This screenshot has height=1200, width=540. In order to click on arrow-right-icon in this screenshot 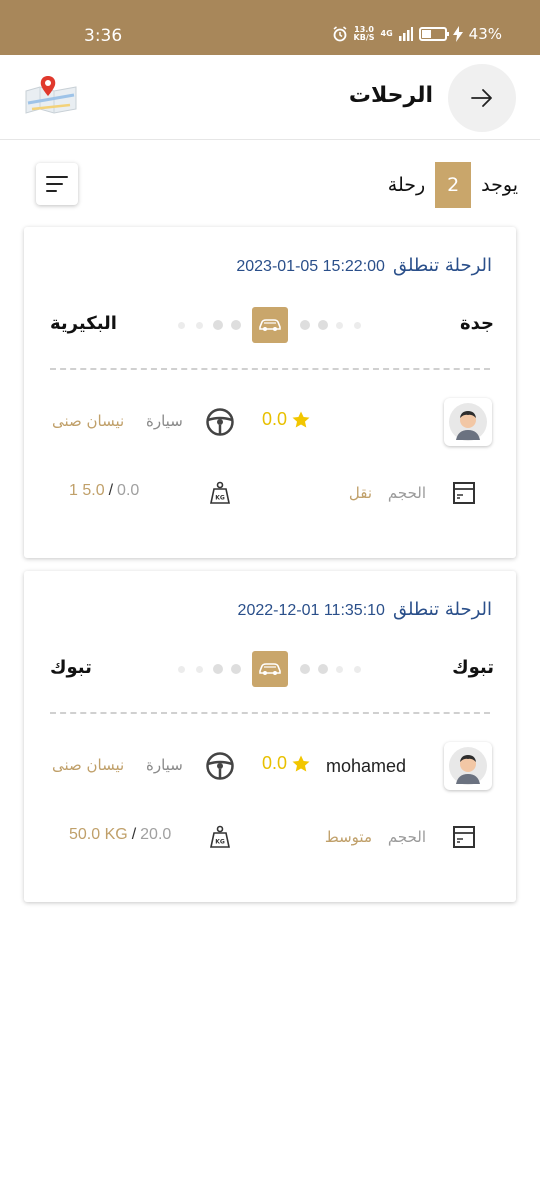, I will do `click(481, 98)`.